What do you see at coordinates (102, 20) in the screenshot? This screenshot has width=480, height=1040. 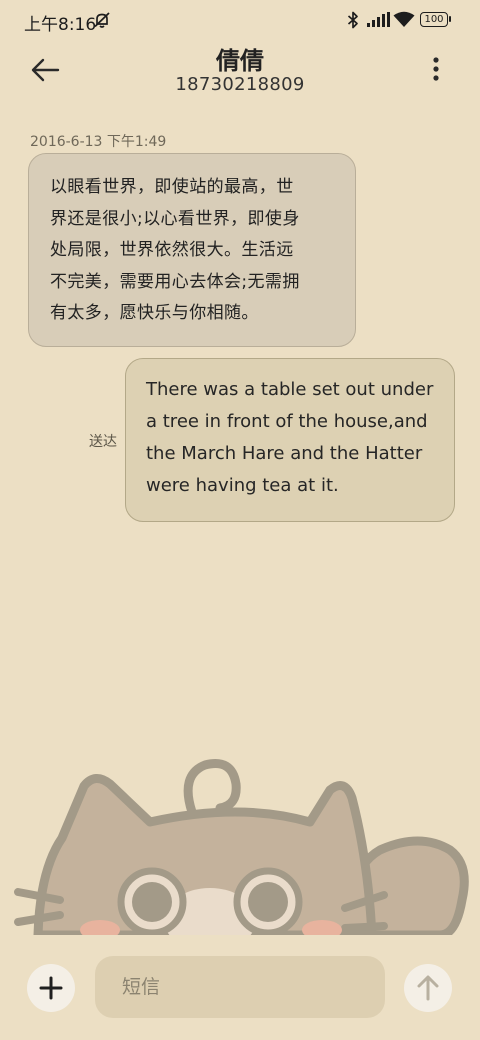 I see `bell-slash-icon` at bounding box center [102, 20].